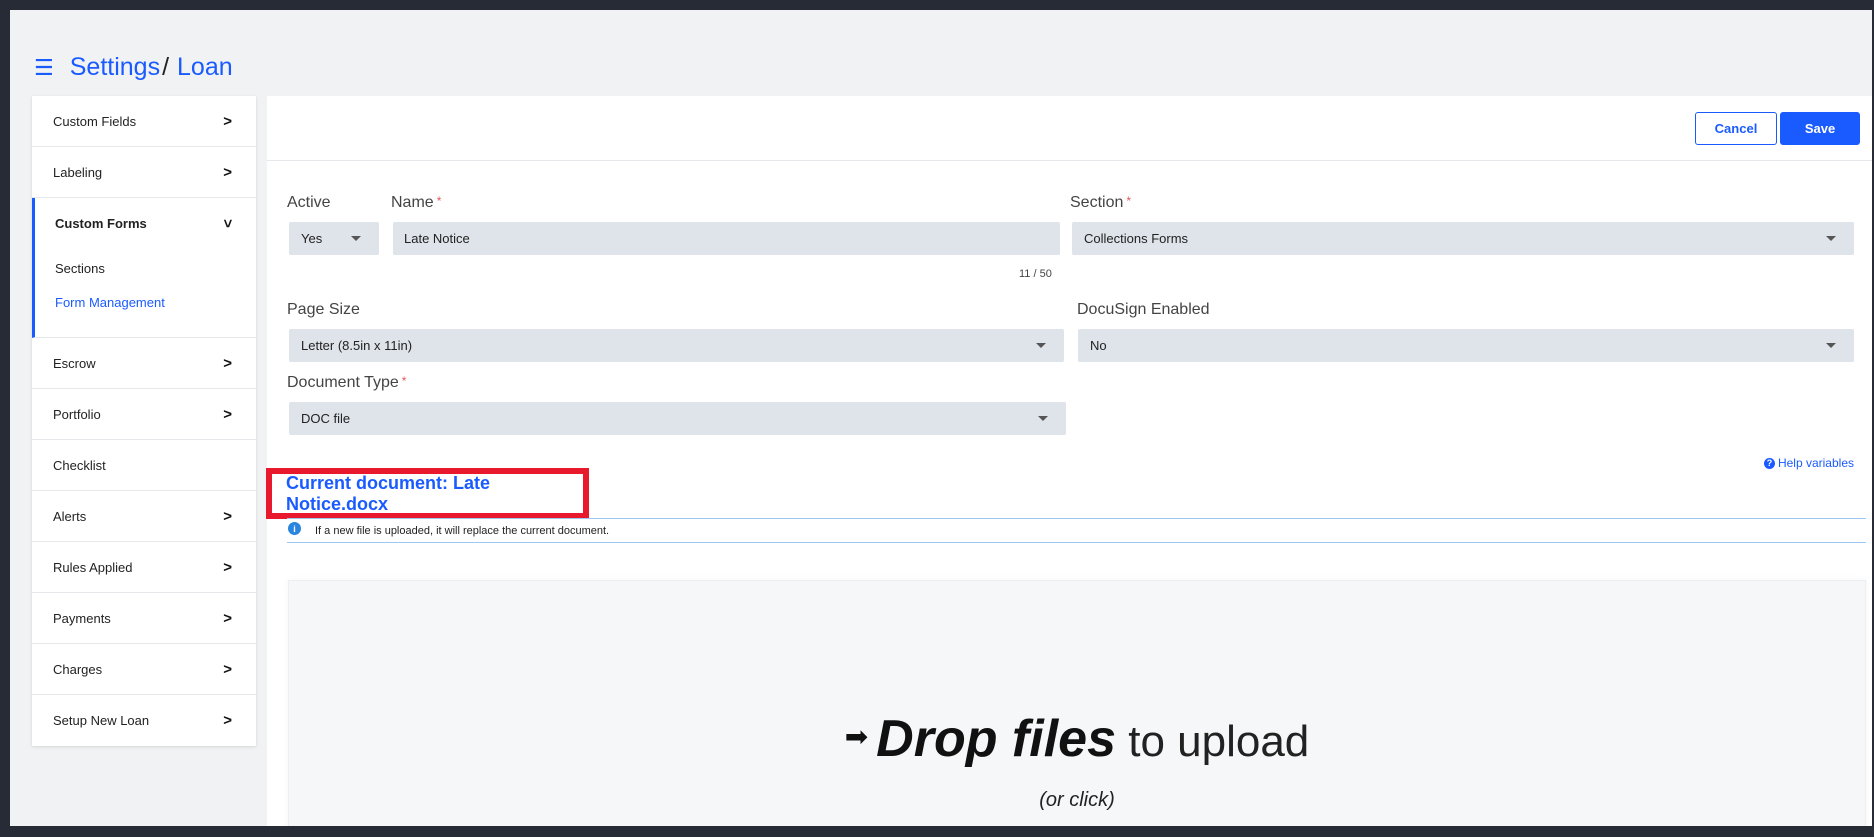 The image size is (1874, 837). I want to click on section-select-value: Collections Forms, so click(1136, 238).